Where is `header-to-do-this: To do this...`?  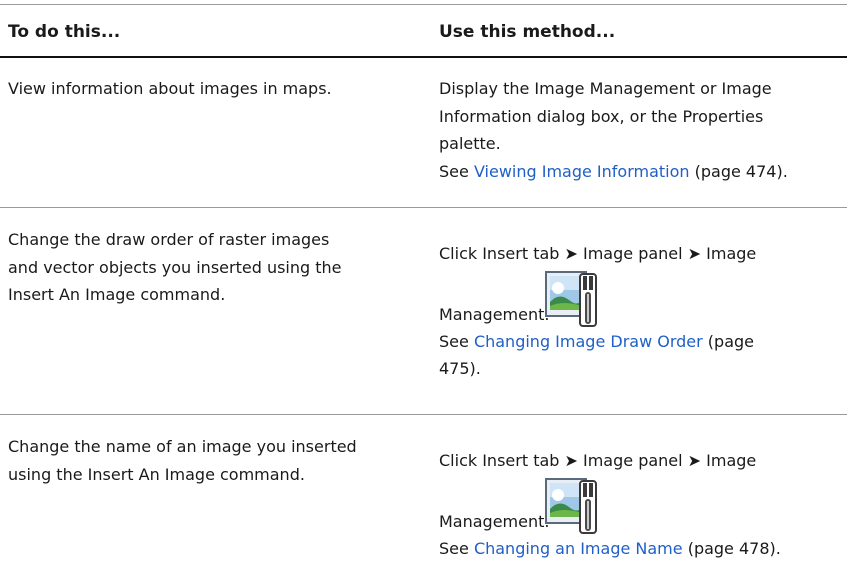
header-to-do-this: To do this... is located at coordinates (64, 32).